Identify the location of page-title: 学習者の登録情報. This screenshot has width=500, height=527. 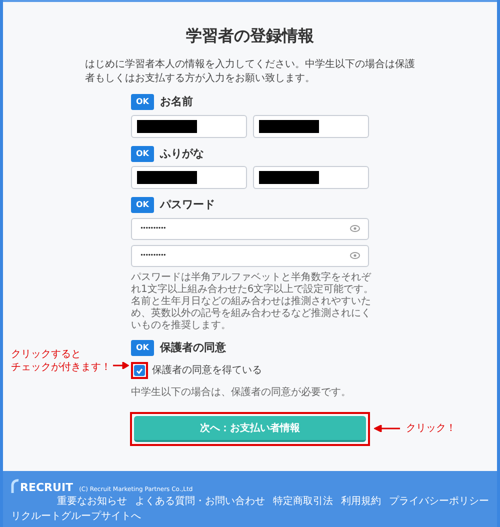
(250, 36).